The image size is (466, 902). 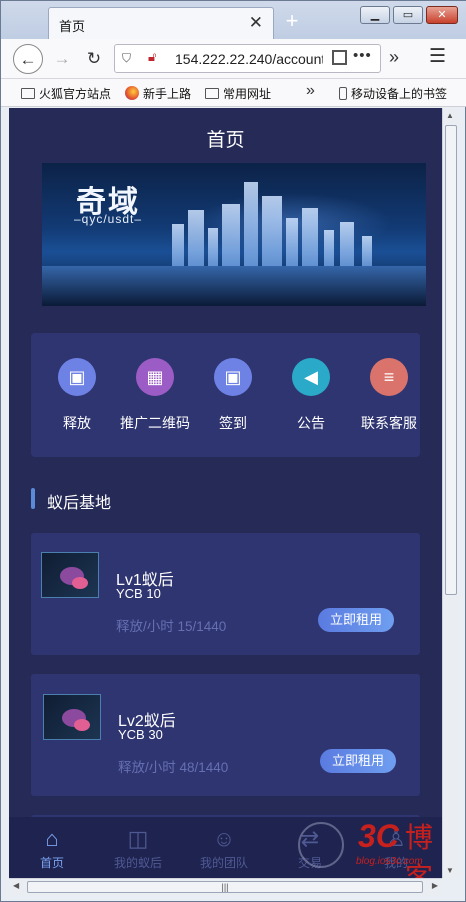 I want to click on quick-action-checkin: ▣ 签到, so click(x=233, y=395).